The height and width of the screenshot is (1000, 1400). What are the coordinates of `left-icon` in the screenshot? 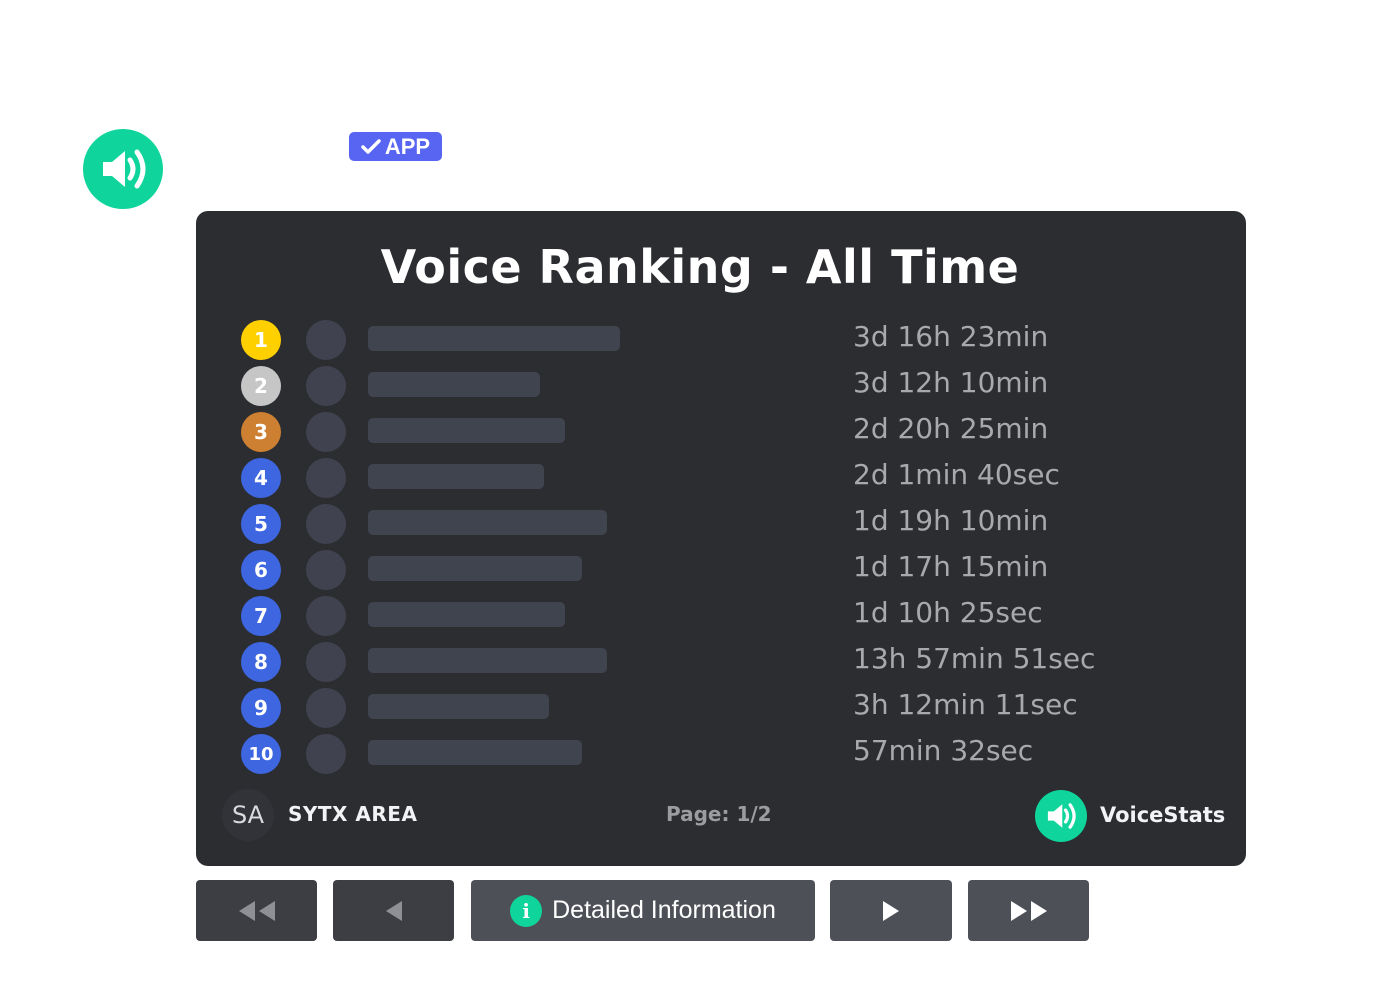 It's located at (393, 910).